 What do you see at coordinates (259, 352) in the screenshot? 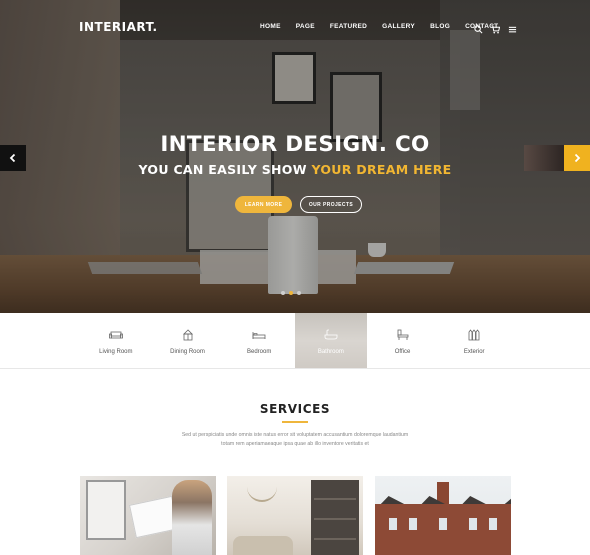
I see `category-label: Bedroom` at bounding box center [259, 352].